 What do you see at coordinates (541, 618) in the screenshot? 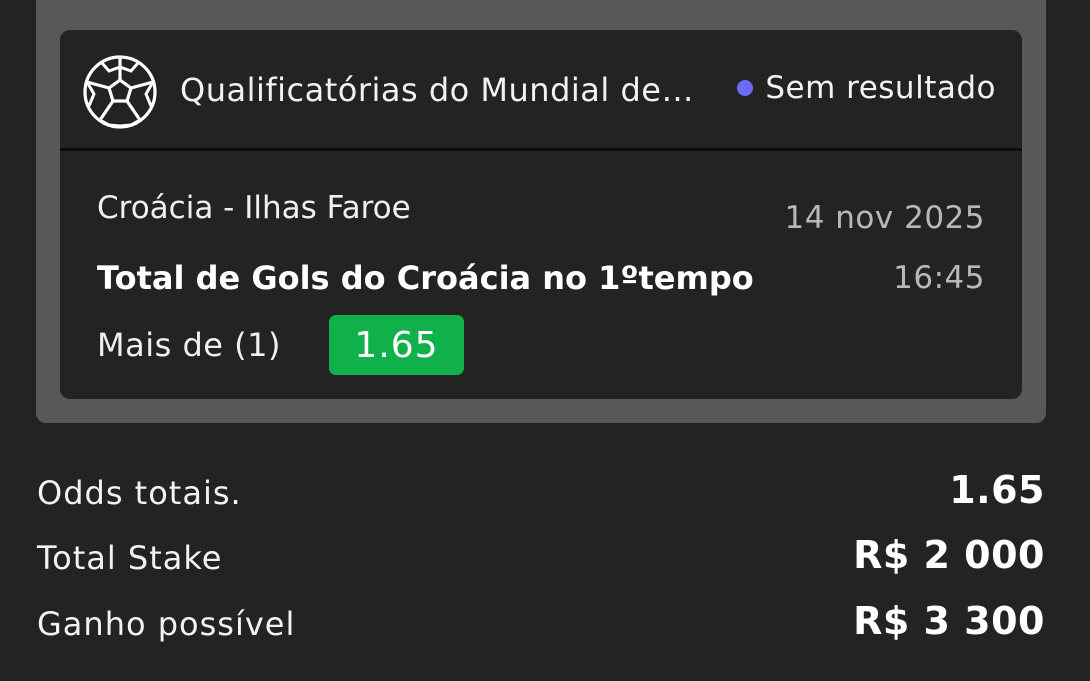
I see `potential-win-row: Ganho possível R$ 3 300` at bounding box center [541, 618].